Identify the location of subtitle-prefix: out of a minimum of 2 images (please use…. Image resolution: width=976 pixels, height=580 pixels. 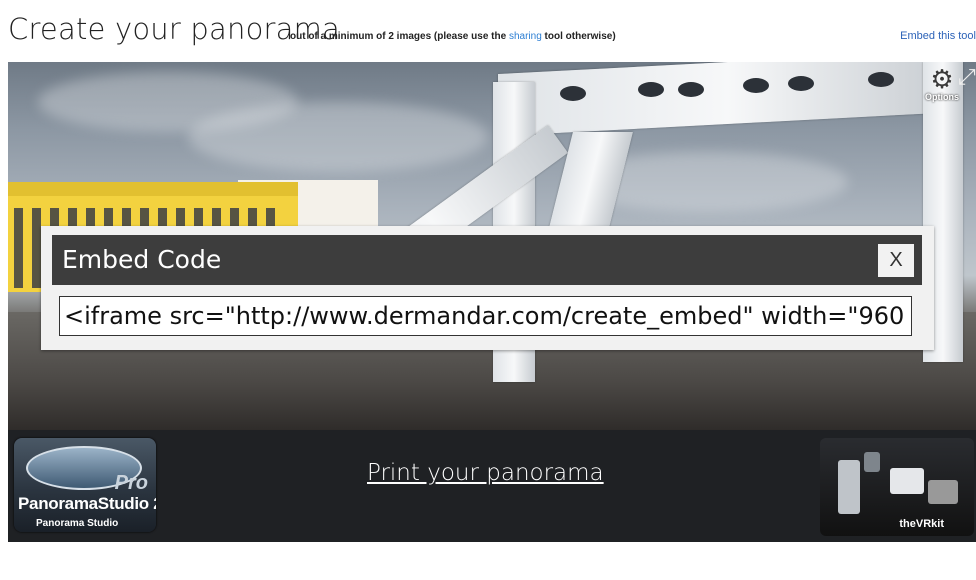
(398, 36).